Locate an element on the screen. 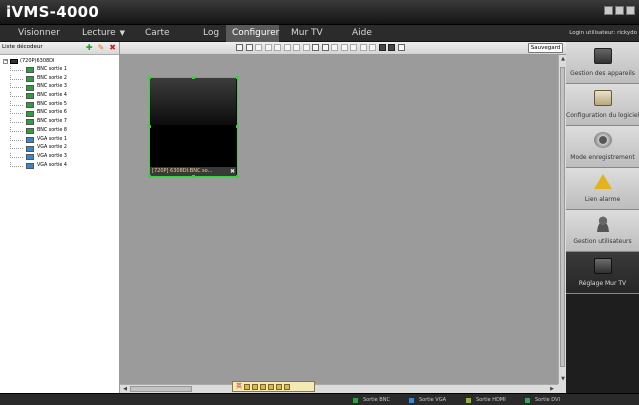 The height and width of the screenshot is (405, 639). vertical-scroll-thumb is located at coordinates (562, 217).